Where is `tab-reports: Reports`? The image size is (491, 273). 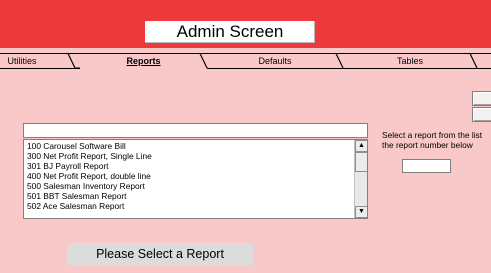
tab-reports: Reports is located at coordinates (143, 61).